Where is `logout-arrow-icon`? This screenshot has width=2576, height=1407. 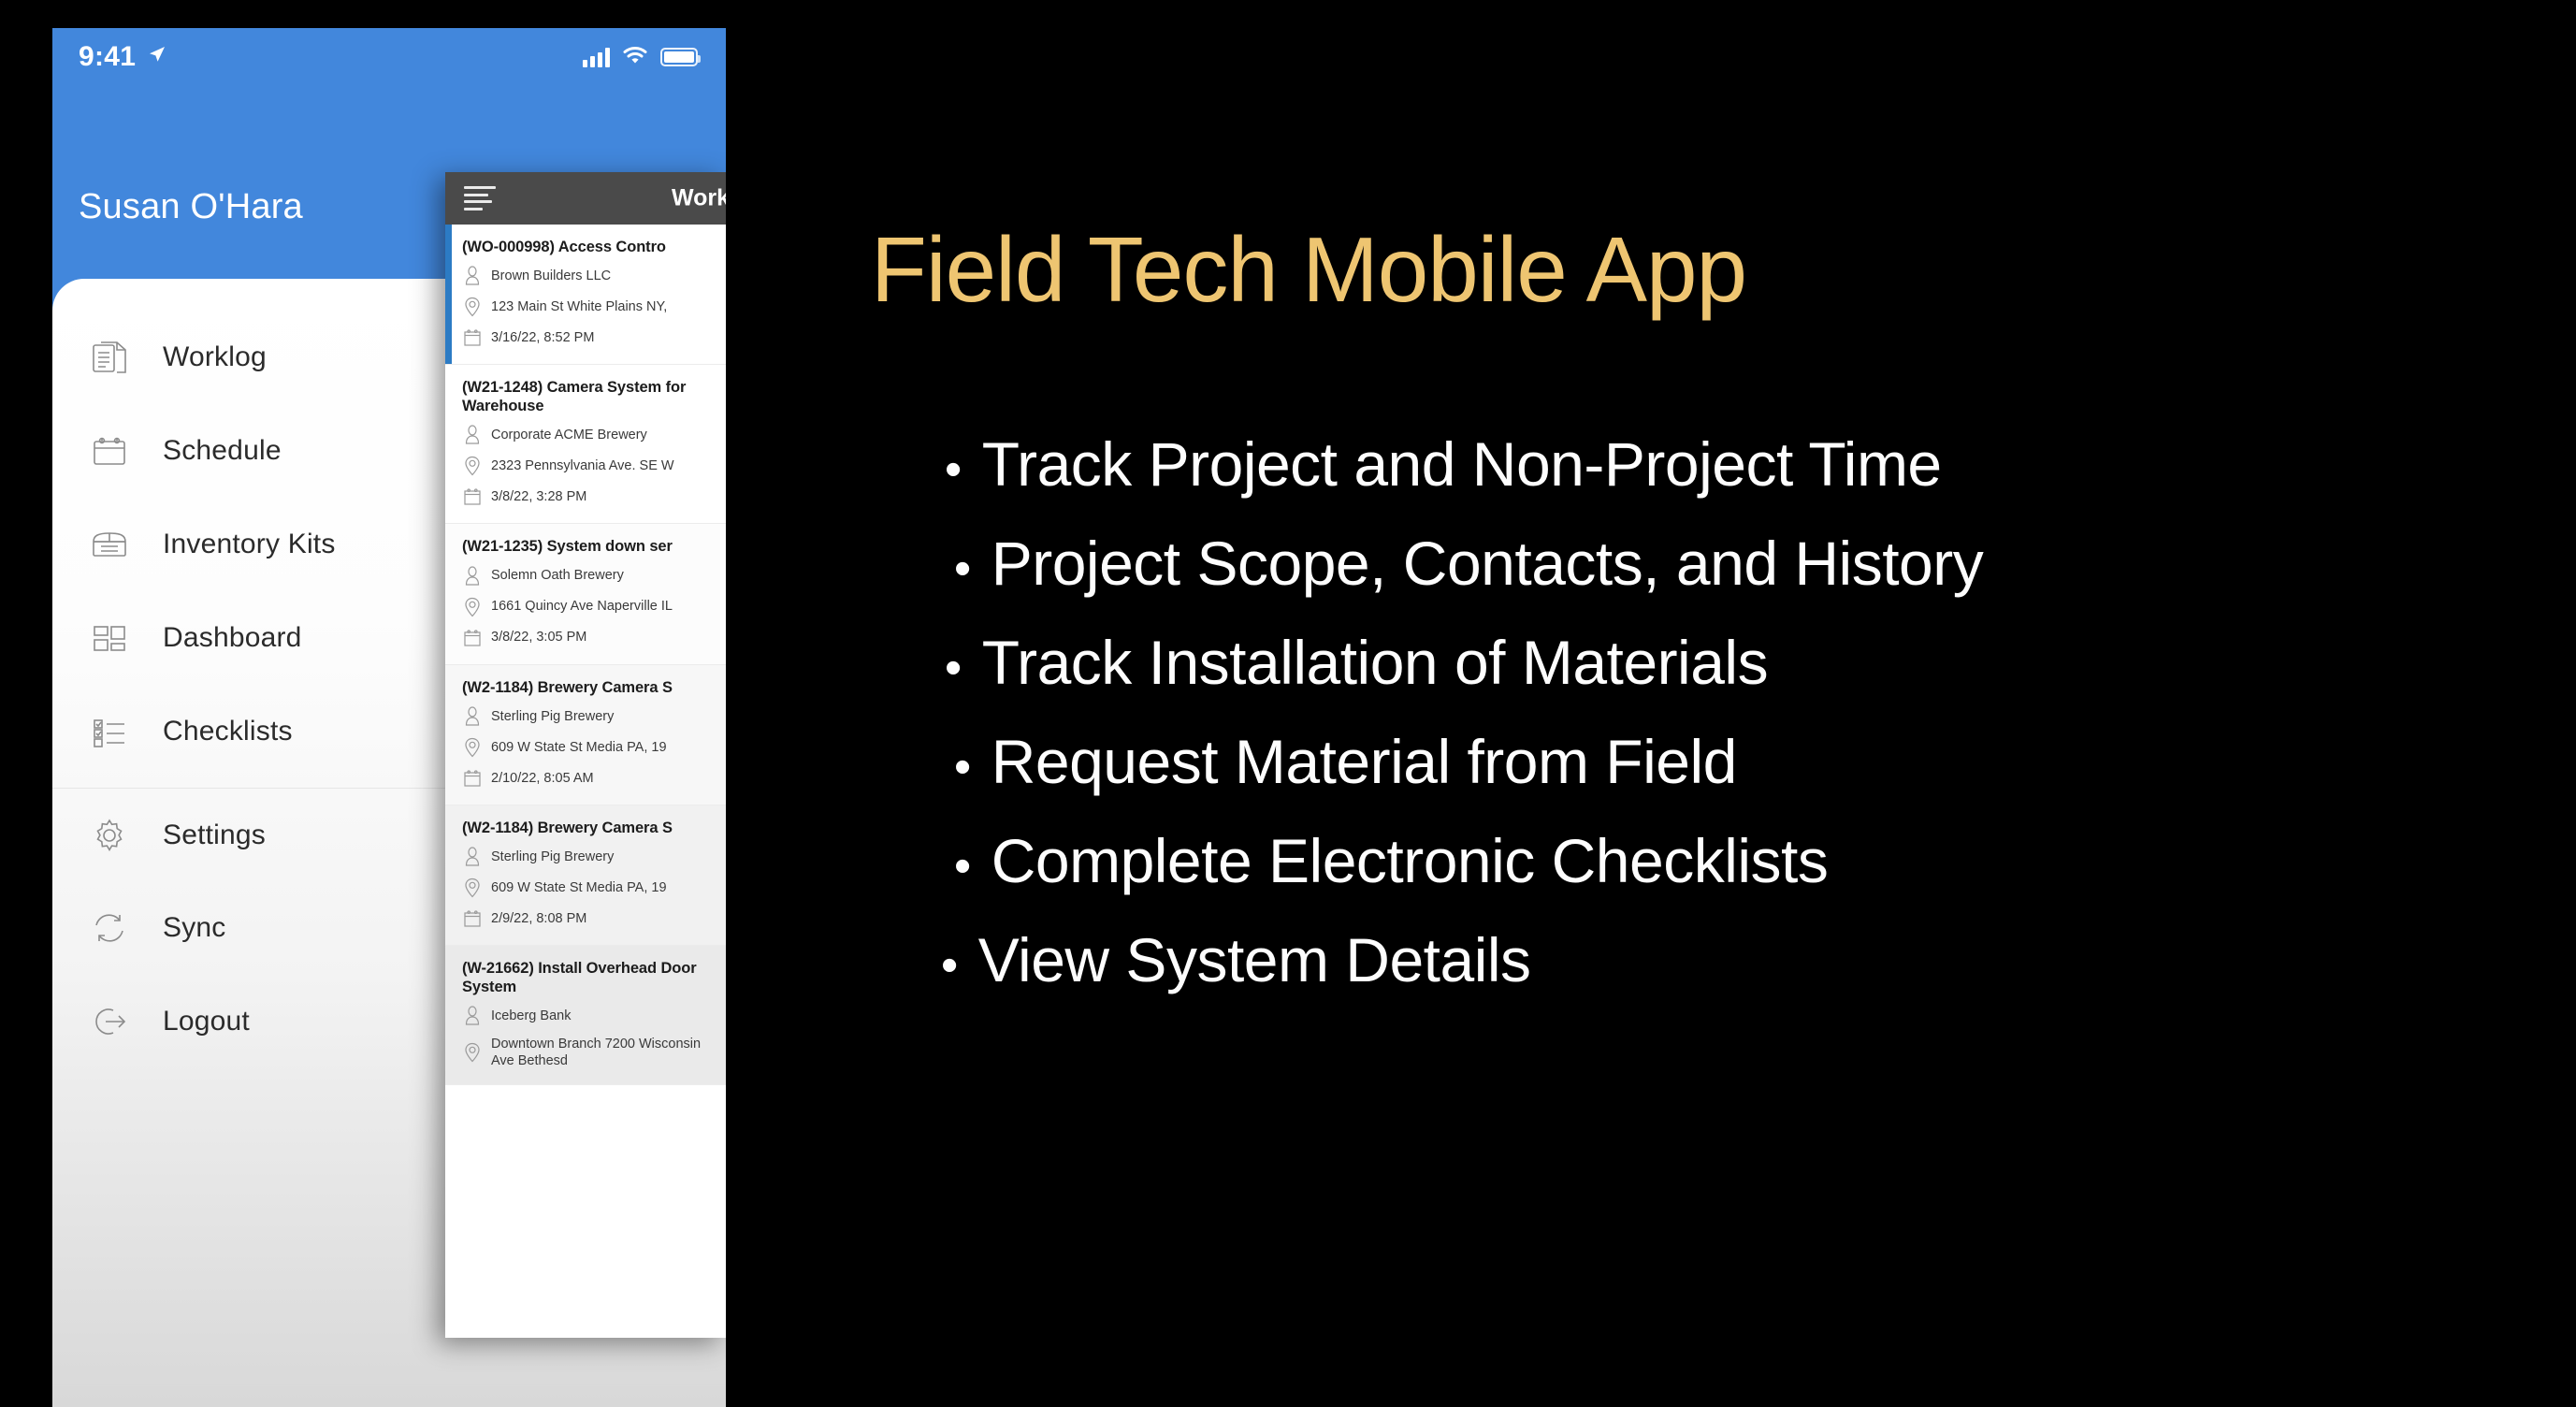
logout-arrow-icon is located at coordinates (109, 1021).